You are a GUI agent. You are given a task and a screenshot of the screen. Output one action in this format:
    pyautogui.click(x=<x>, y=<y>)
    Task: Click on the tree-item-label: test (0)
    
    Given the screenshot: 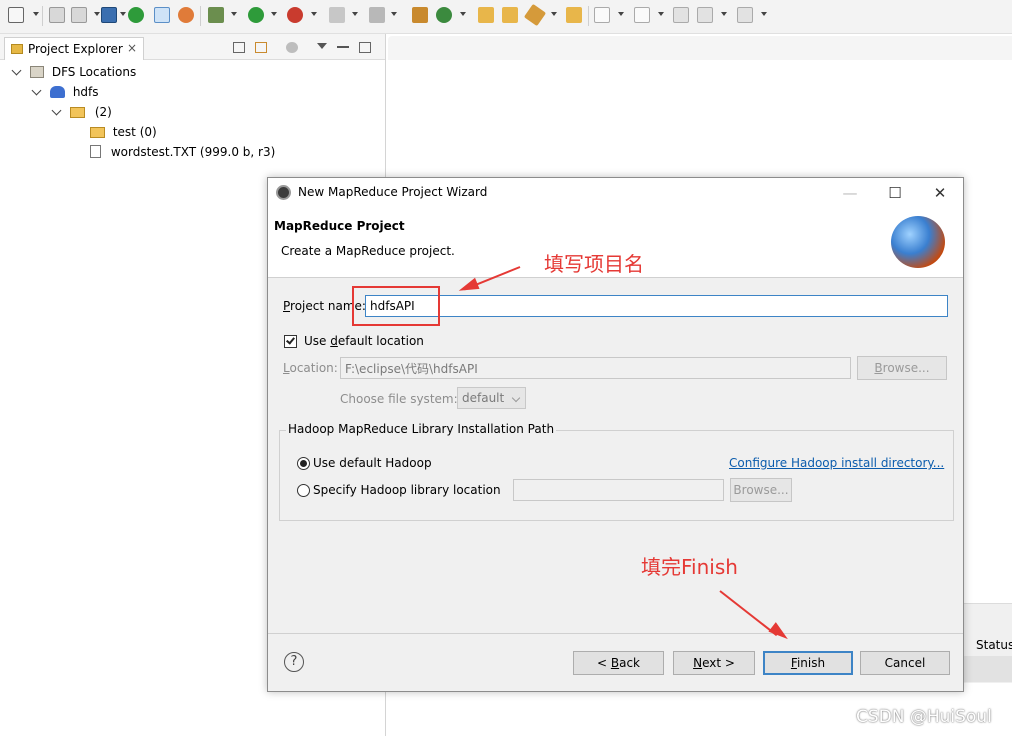 What is the action you would take?
    pyautogui.click(x=134, y=132)
    